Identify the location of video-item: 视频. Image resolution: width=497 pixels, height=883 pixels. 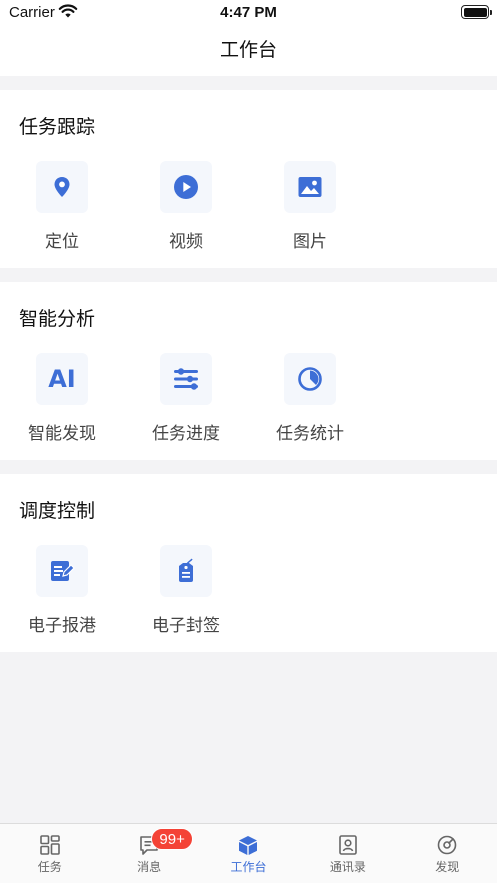
(186, 206).